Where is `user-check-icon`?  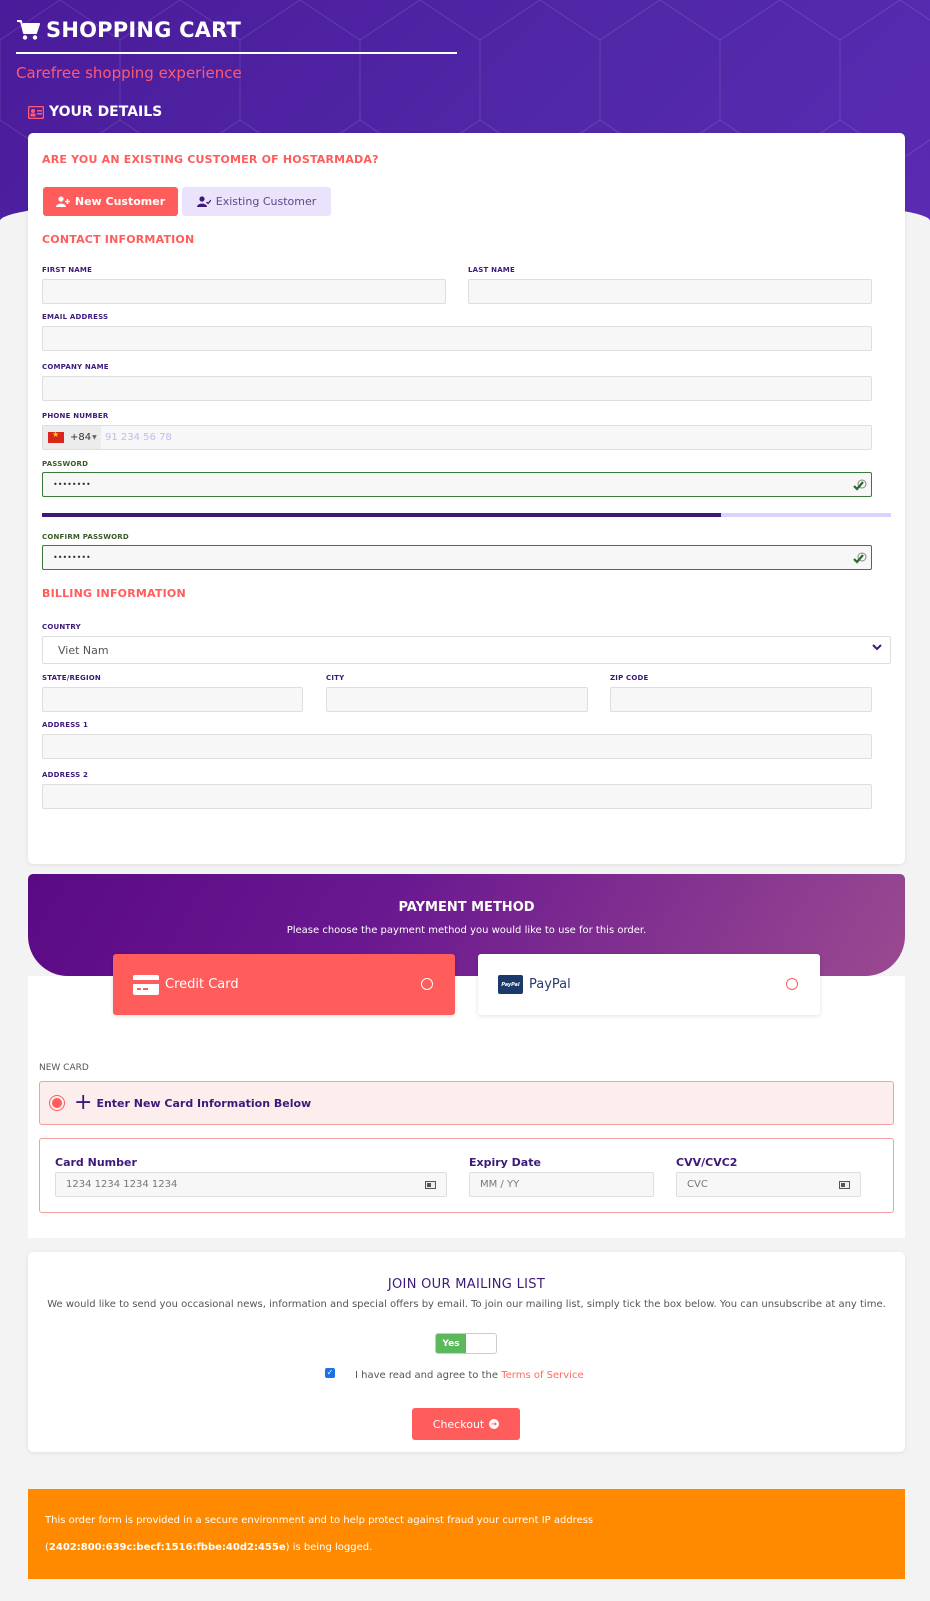
user-check-icon is located at coordinates (203, 201).